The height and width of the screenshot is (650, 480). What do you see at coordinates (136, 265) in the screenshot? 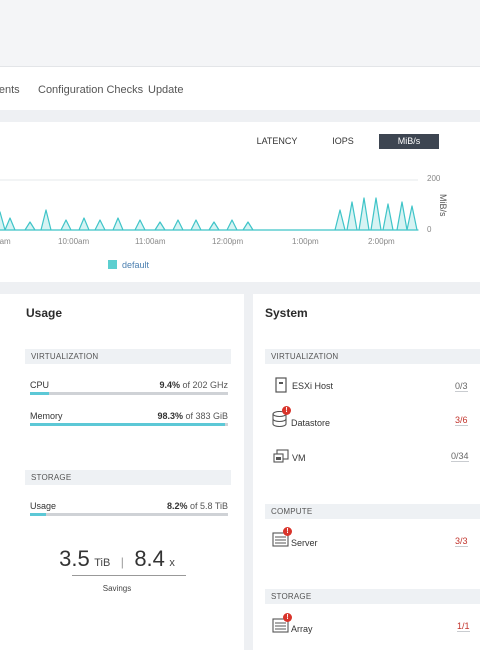
I see `legend-label: default` at bounding box center [136, 265].